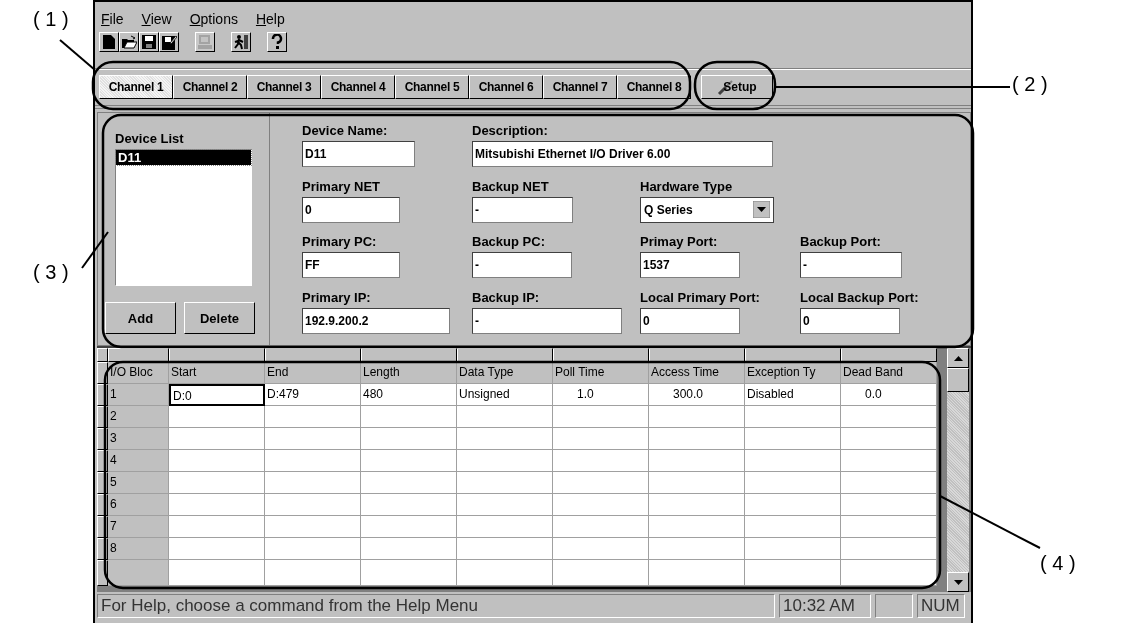 Image resolution: width=1146 pixels, height=623 pixels. Describe the element at coordinates (213, 20) in the screenshot. I see `menu-item: Options` at that location.